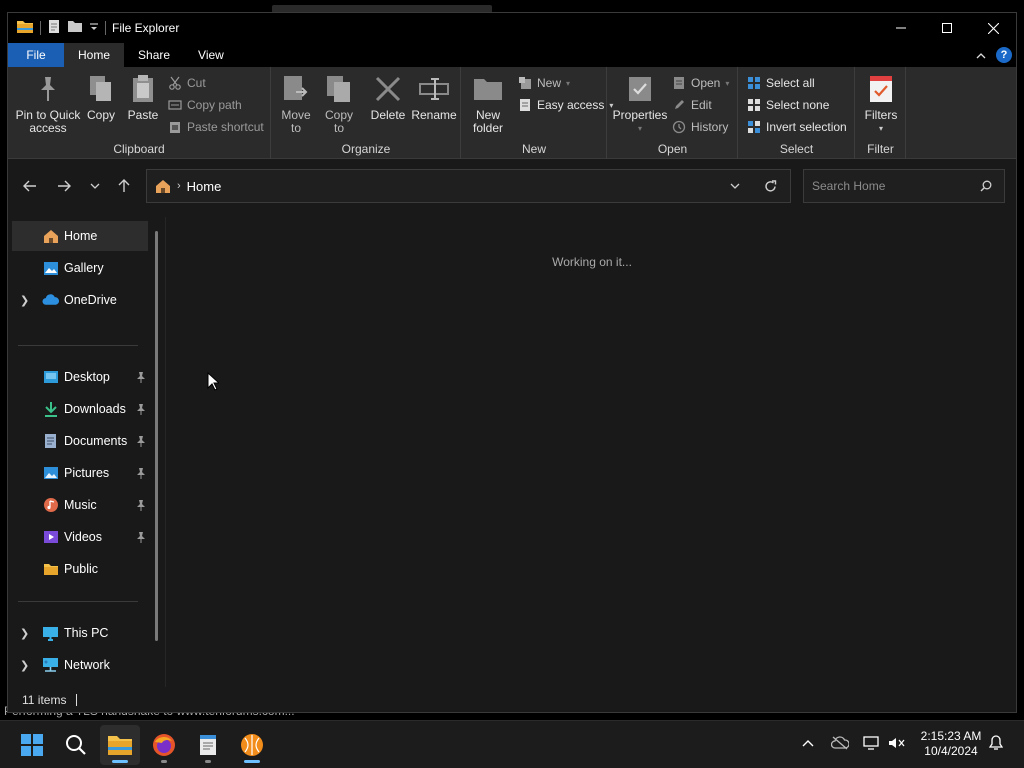 This screenshot has width=1024, height=768. What do you see at coordinates (175, 83) in the screenshot?
I see `scissors-icon` at bounding box center [175, 83].